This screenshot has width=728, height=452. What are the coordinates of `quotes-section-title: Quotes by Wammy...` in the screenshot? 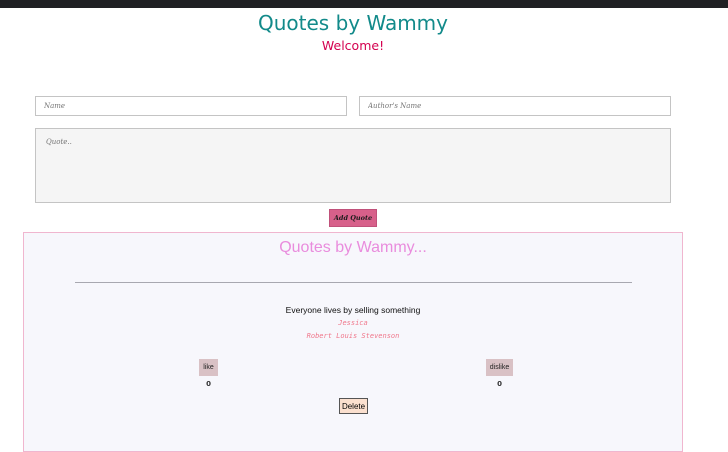 It's located at (353, 247).